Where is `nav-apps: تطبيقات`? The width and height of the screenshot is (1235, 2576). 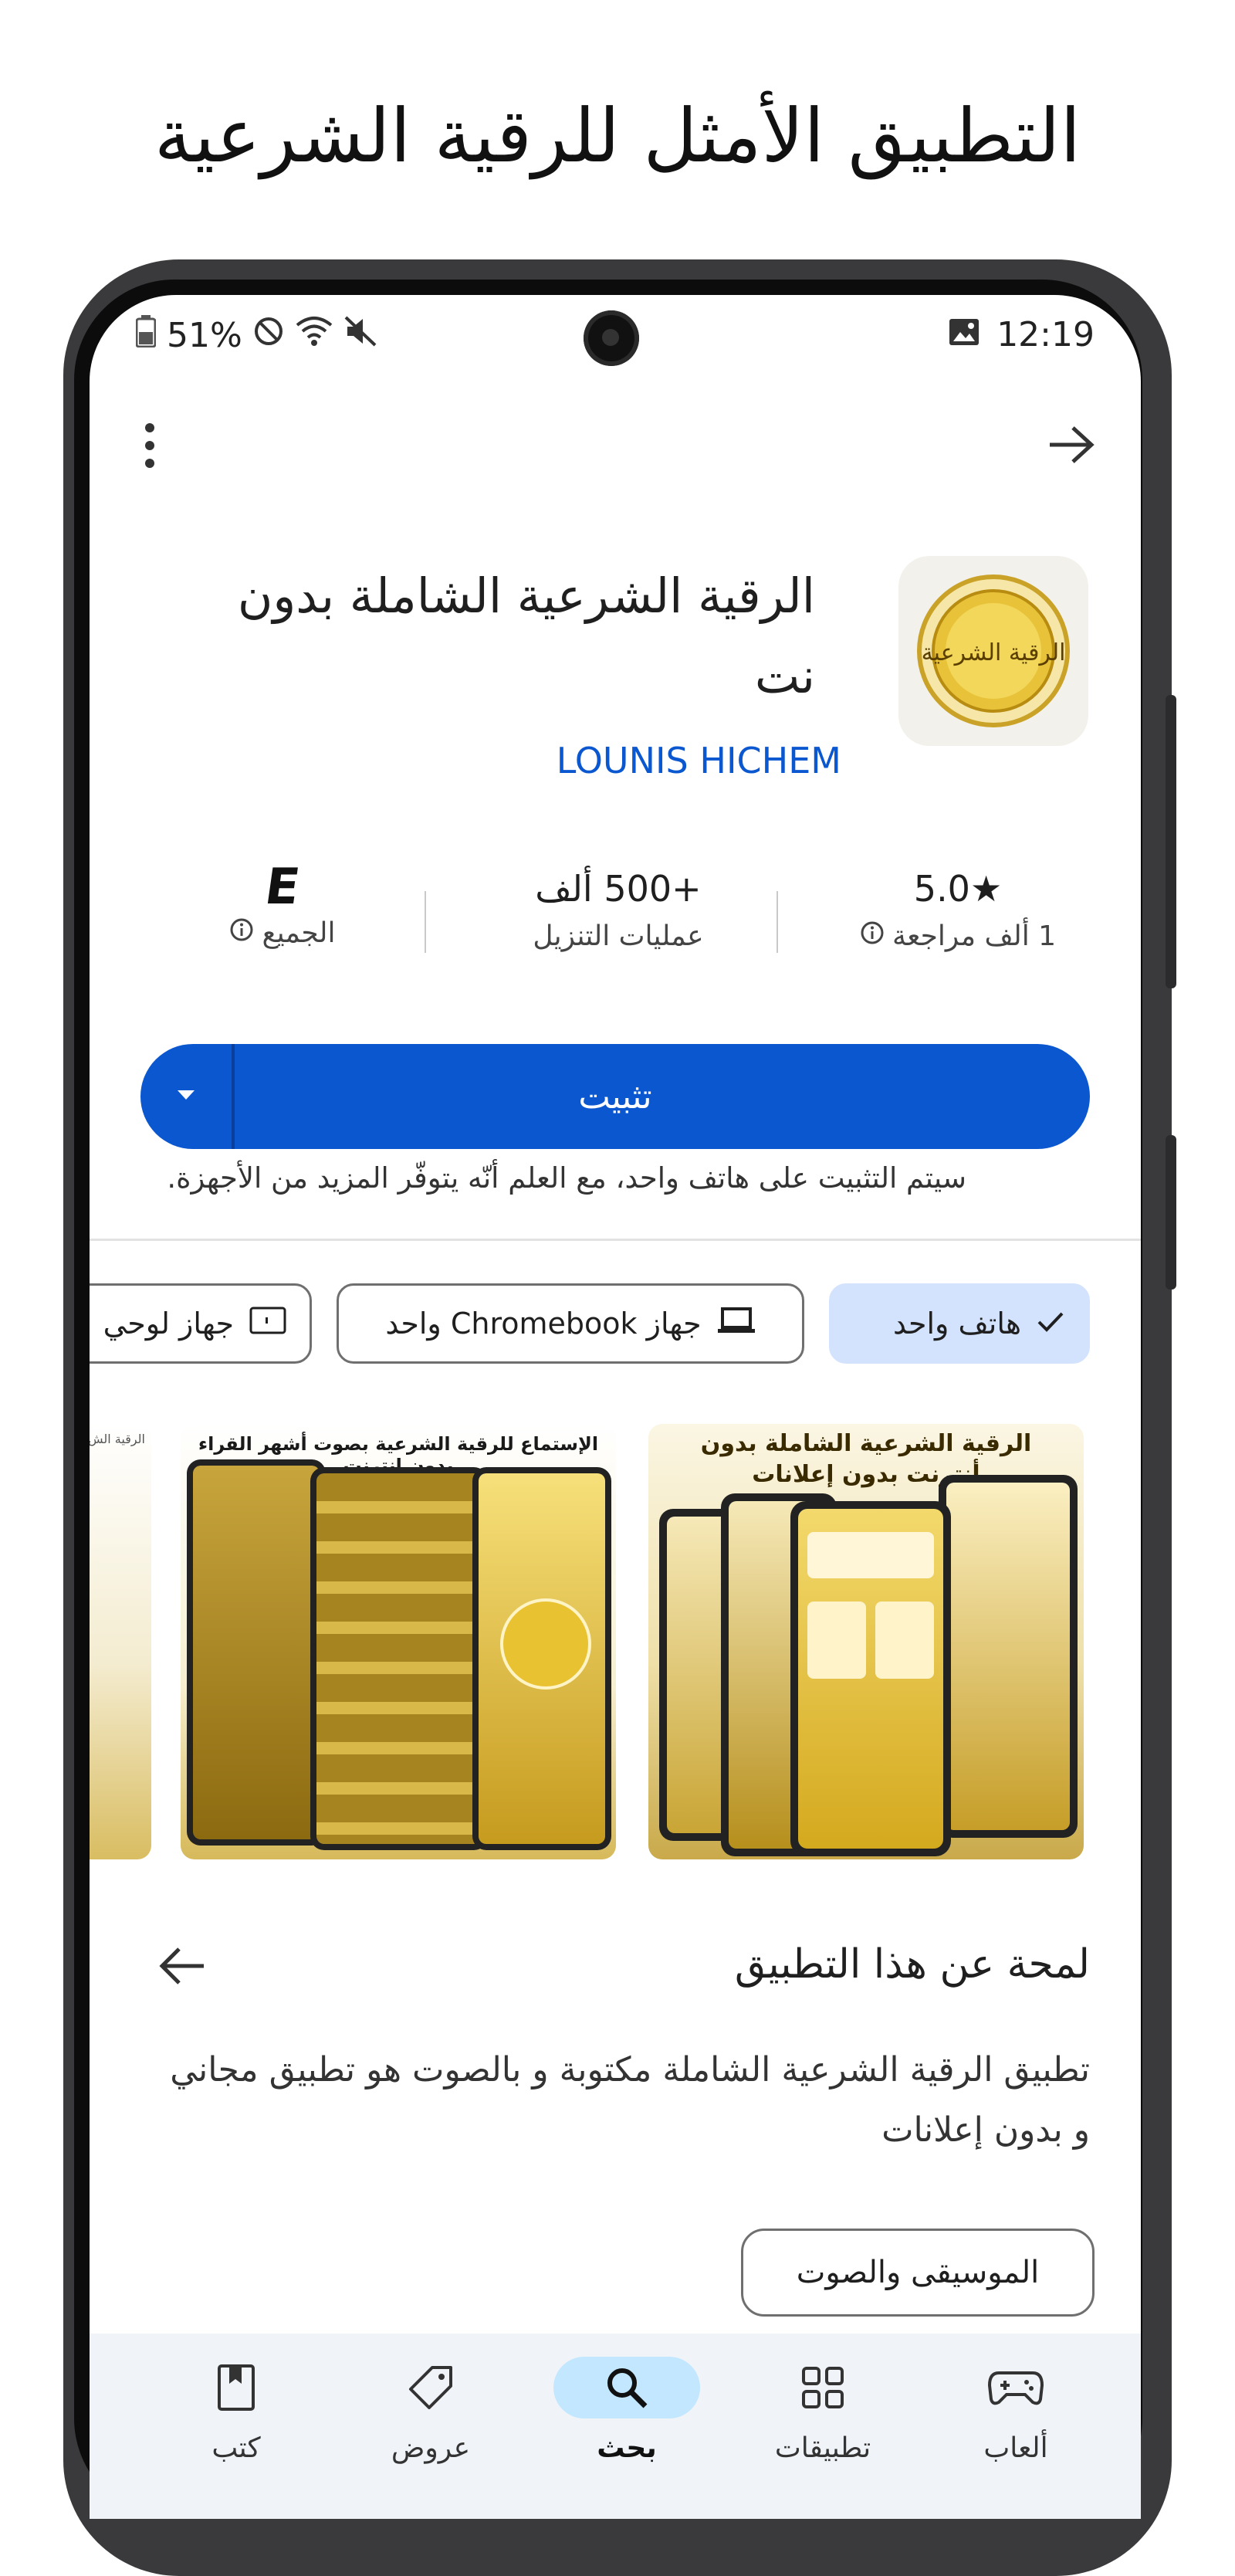
nav-apps: تطبيقات is located at coordinates (823, 2410).